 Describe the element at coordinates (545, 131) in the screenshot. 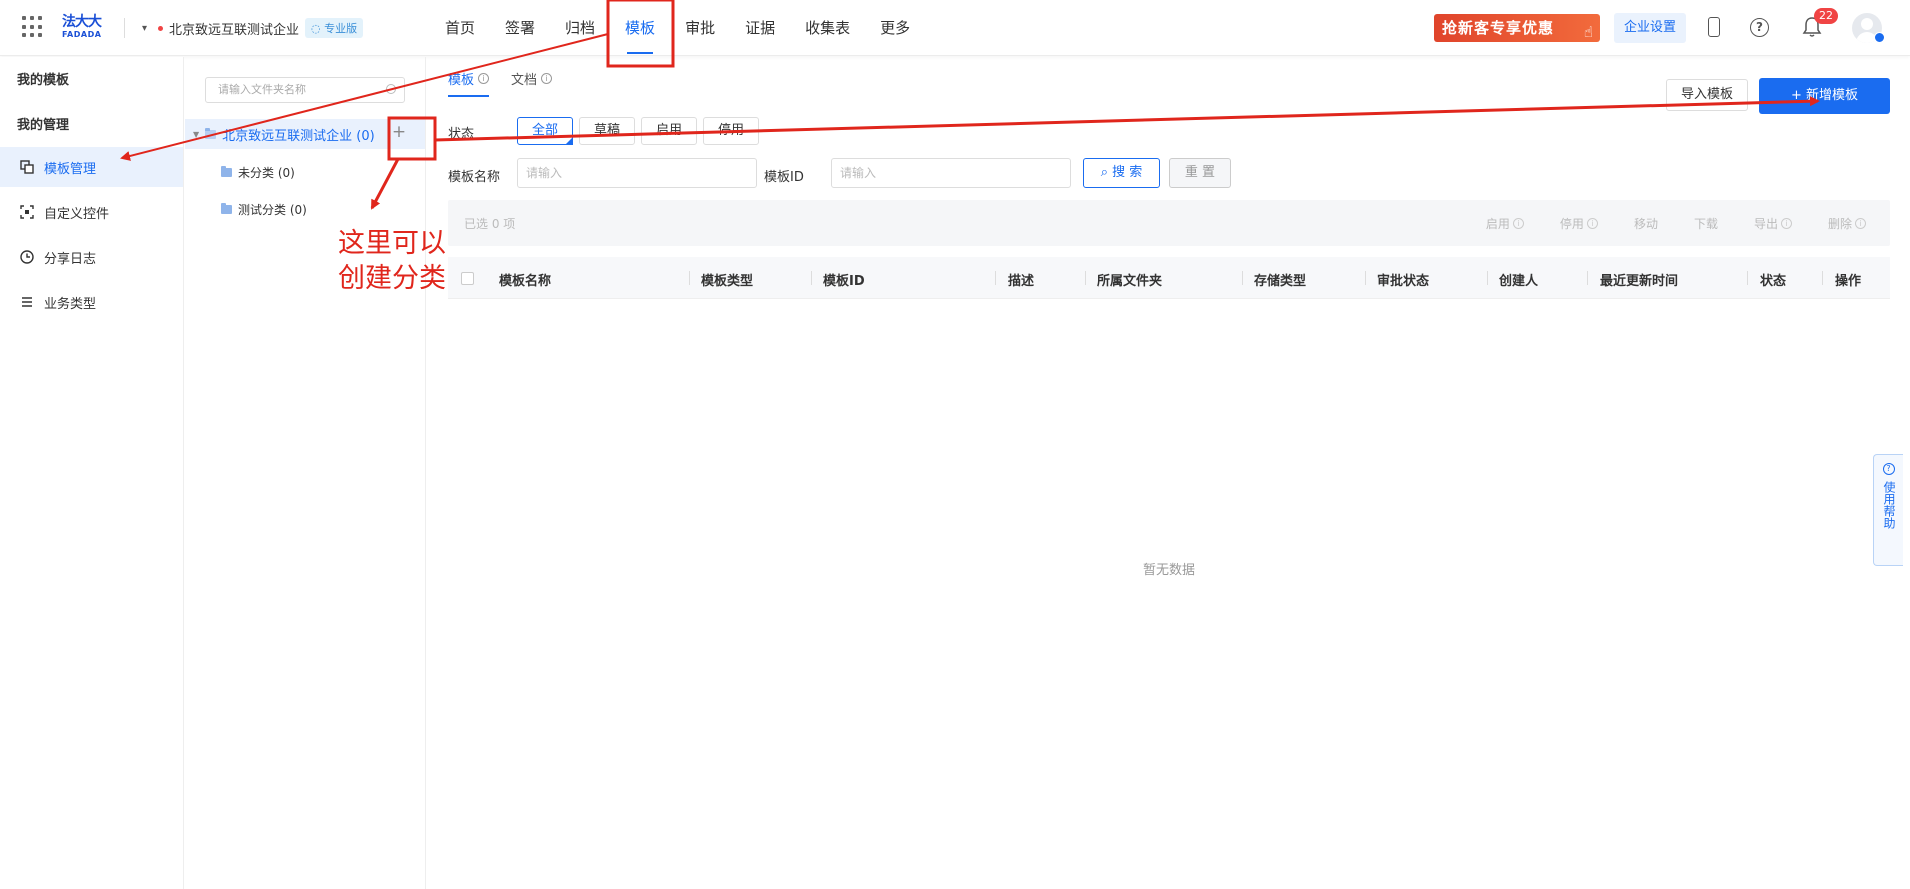

I see `status-option-all: 全部` at that location.